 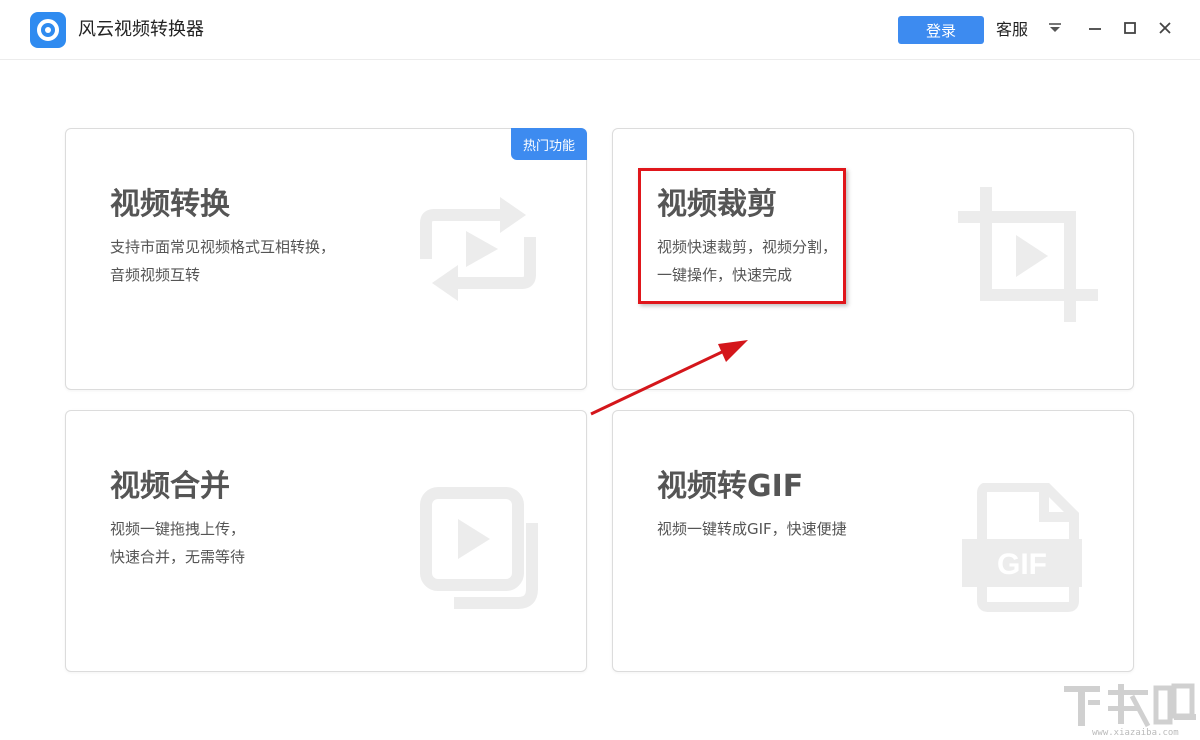 I want to click on card-description-line: 视频一键拖拽上传，, so click(x=178, y=529).